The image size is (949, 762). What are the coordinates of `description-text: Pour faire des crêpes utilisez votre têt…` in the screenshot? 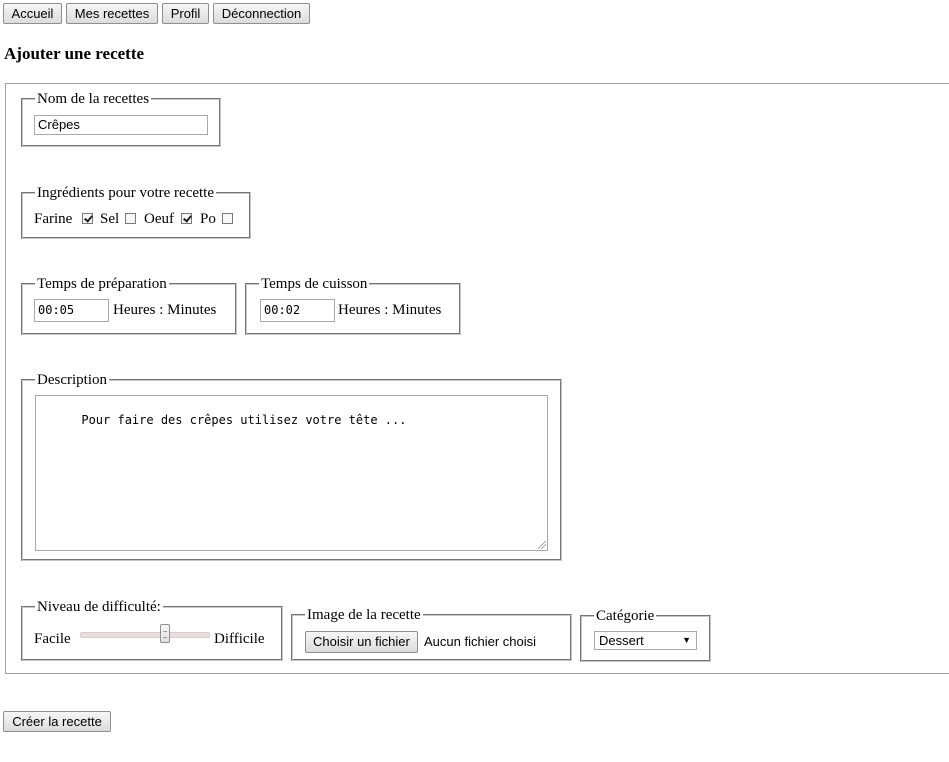 It's located at (244, 420).